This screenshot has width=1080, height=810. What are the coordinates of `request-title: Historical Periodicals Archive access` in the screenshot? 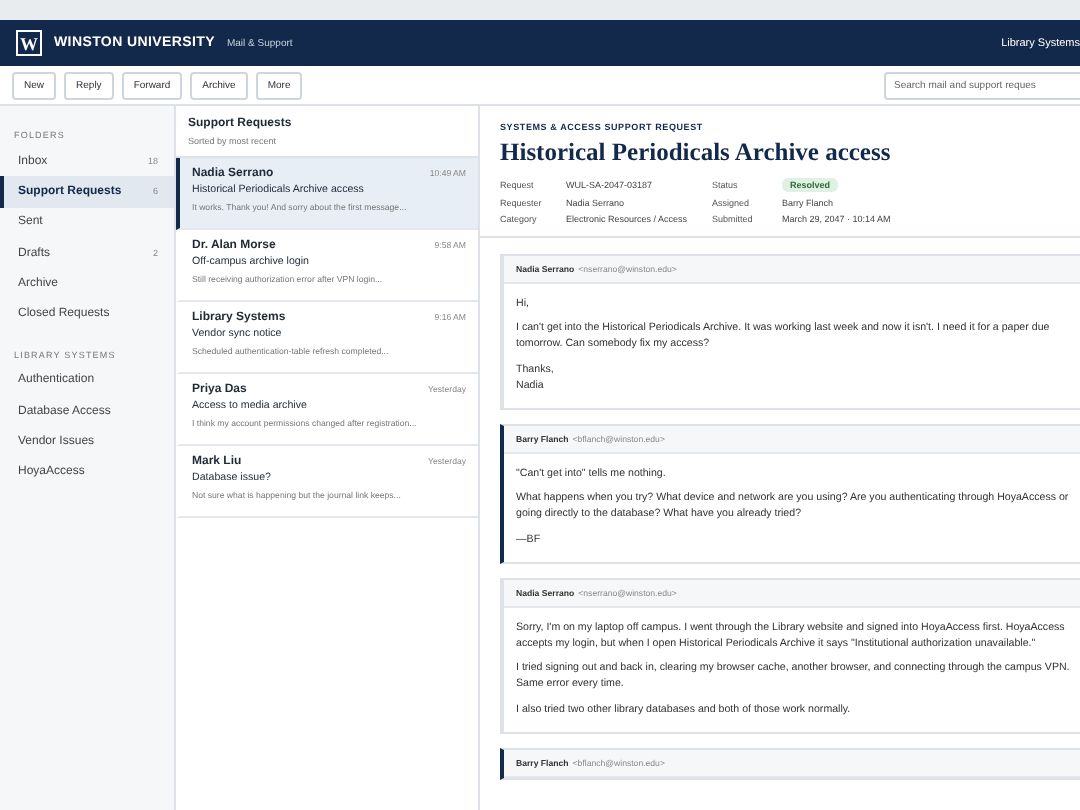 It's located at (696, 153).